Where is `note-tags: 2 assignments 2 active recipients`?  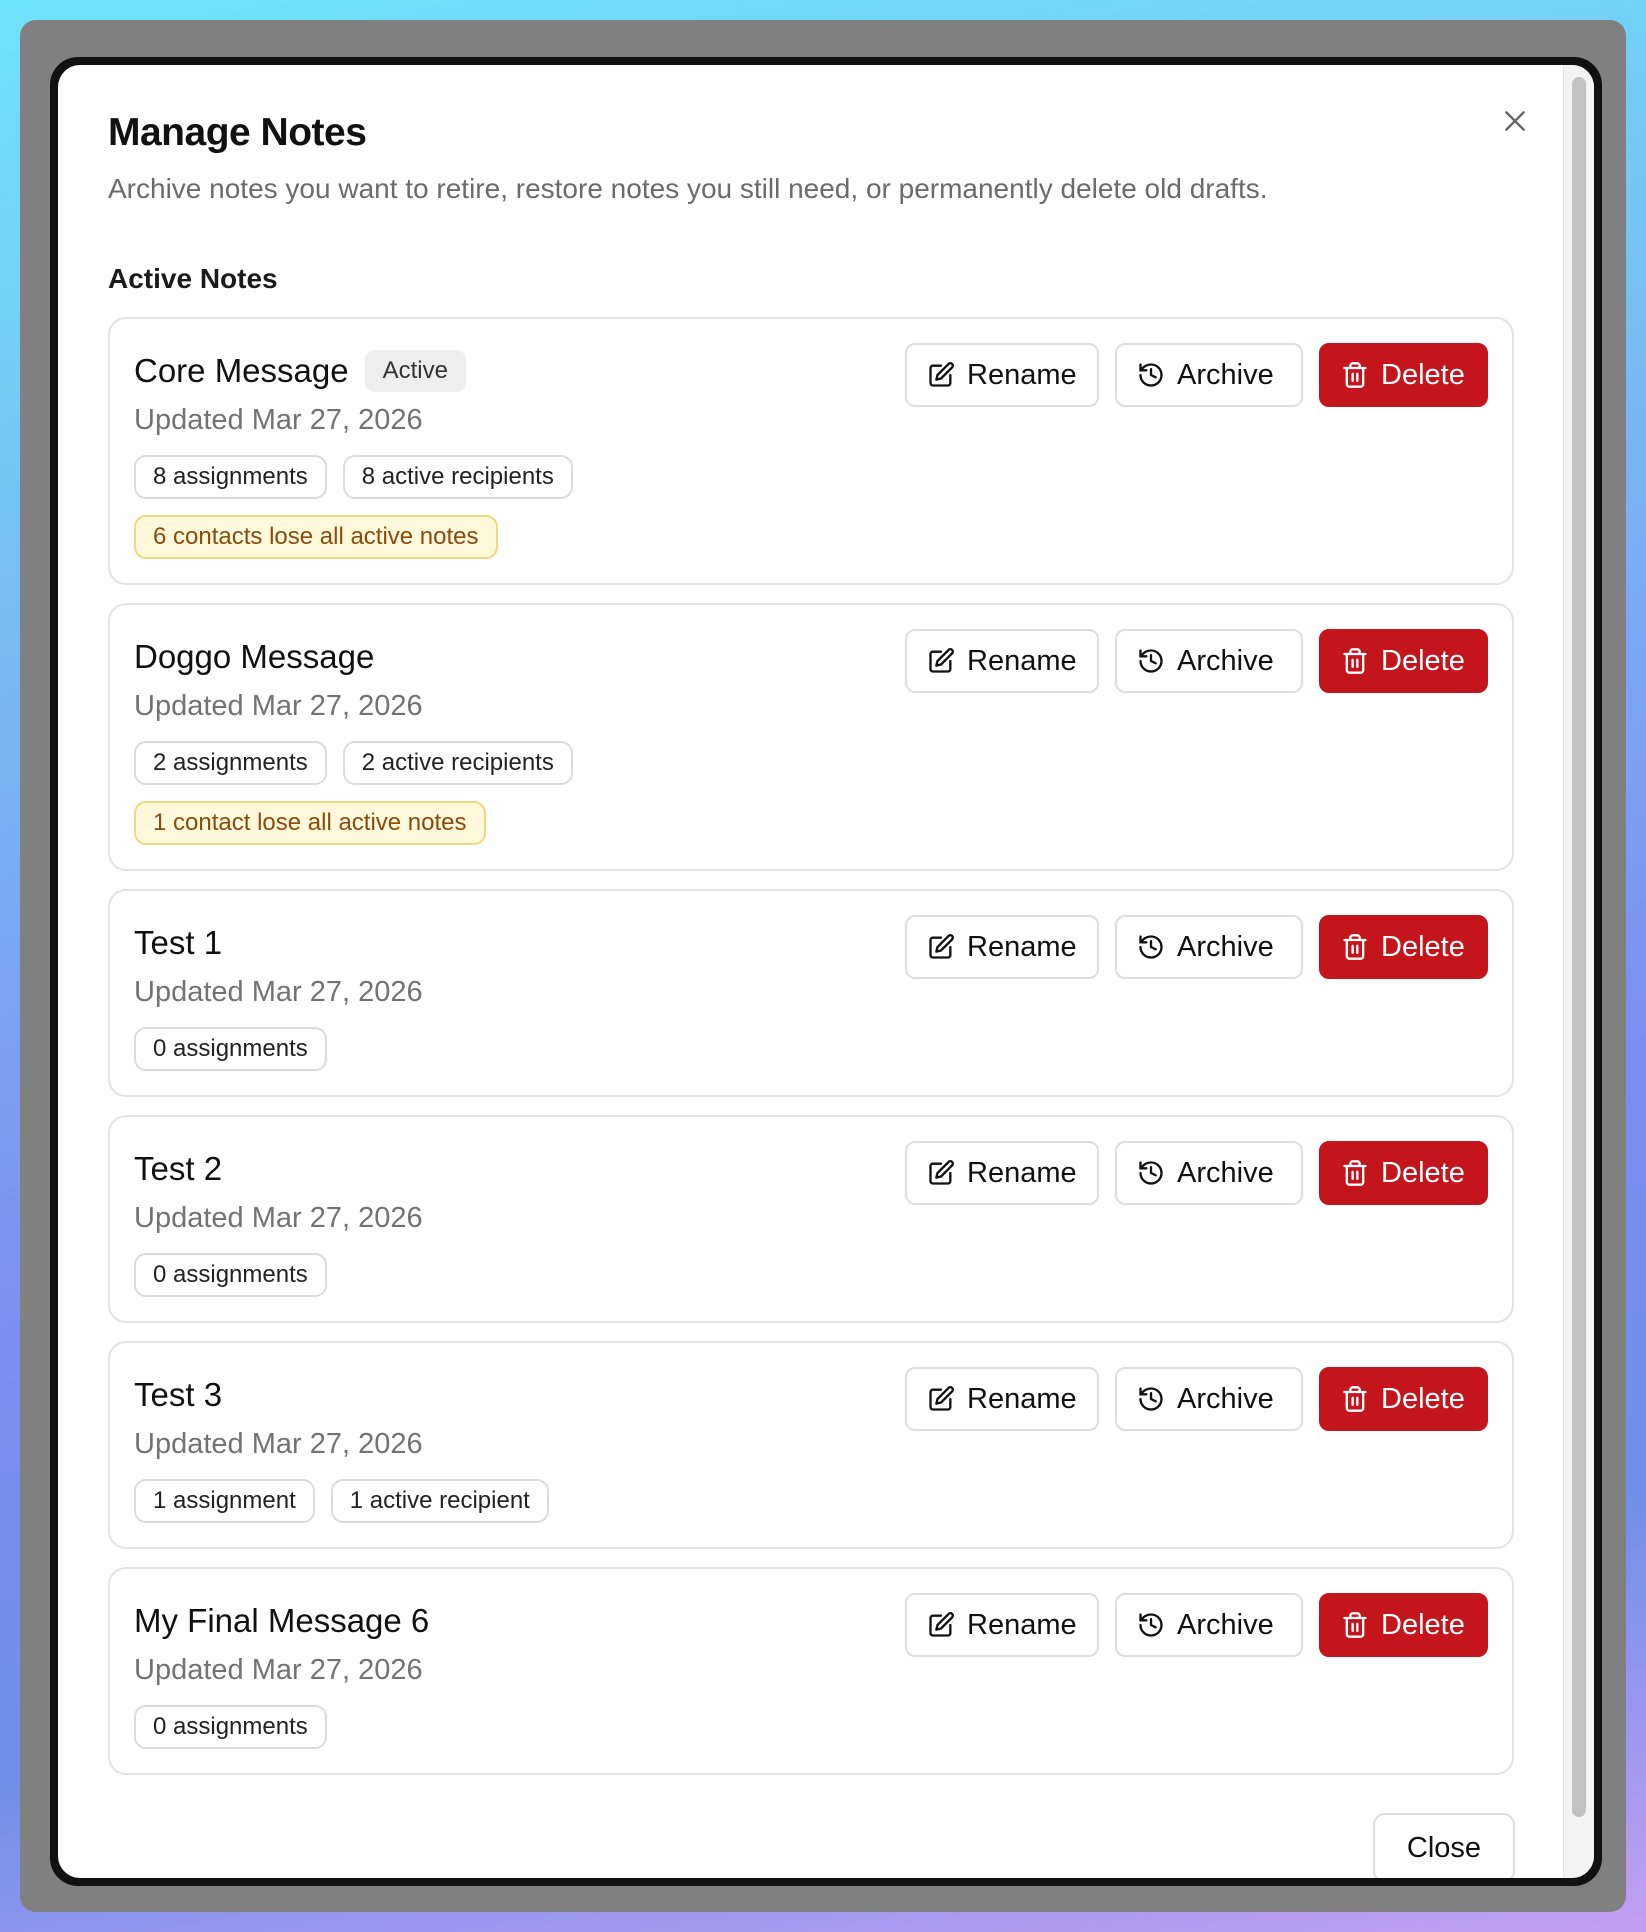 note-tags: 2 assignments 2 active recipients is located at coordinates (811, 763).